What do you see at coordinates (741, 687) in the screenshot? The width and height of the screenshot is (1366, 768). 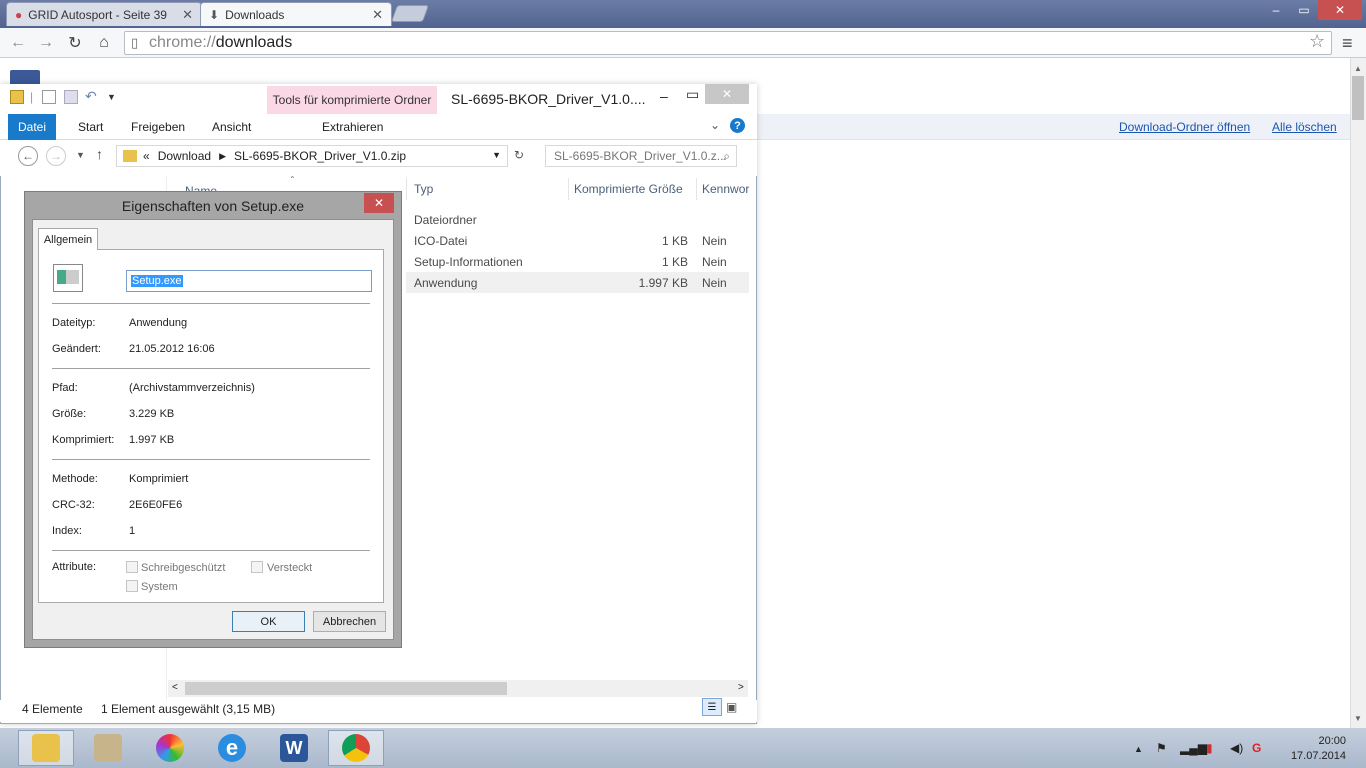 I see `scroll-right-icon: >` at bounding box center [741, 687].